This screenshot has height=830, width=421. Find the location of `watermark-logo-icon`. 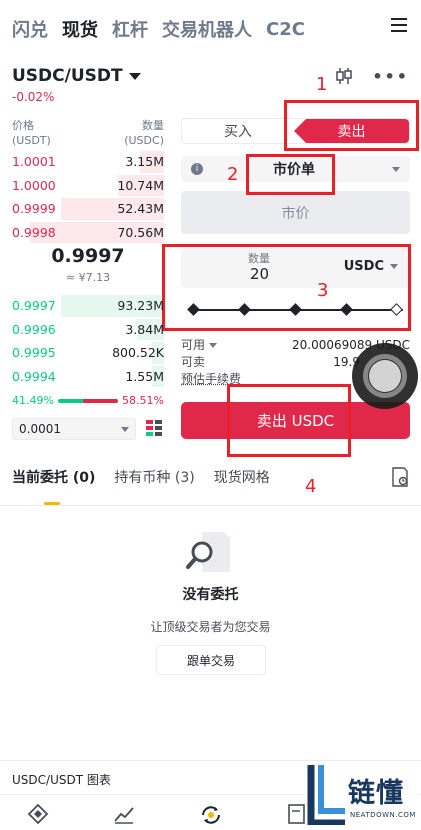

watermark-logo-icon is located at coordinates (326, 795).